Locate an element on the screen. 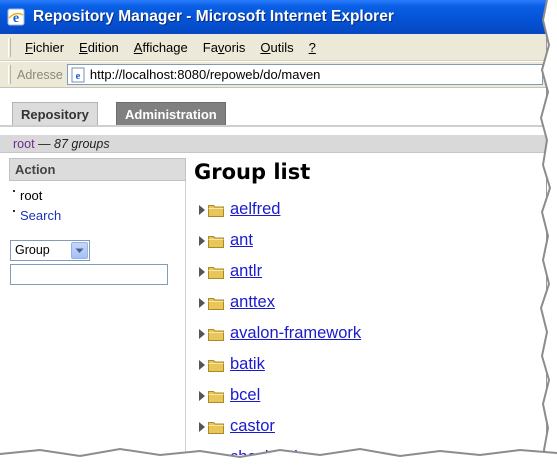 The height and width of the screenshot is (465, 557). search-type-select: Group is located at coordinates (50, 250).